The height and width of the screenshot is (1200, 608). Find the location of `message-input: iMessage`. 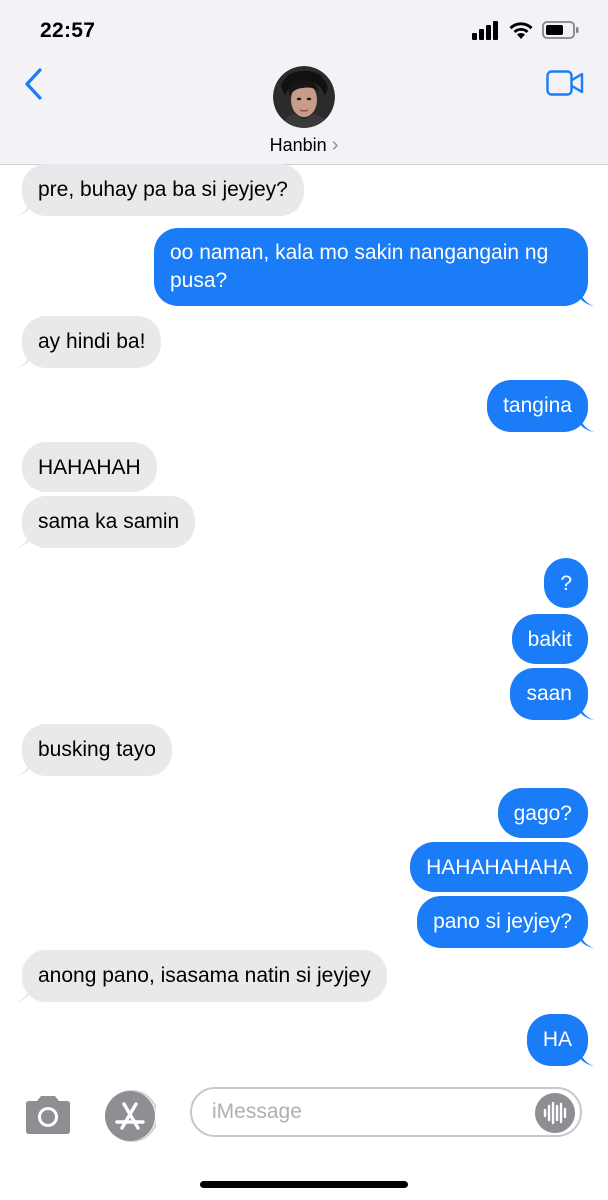

message-input: iMessage is located at coordinates (386, 1112).